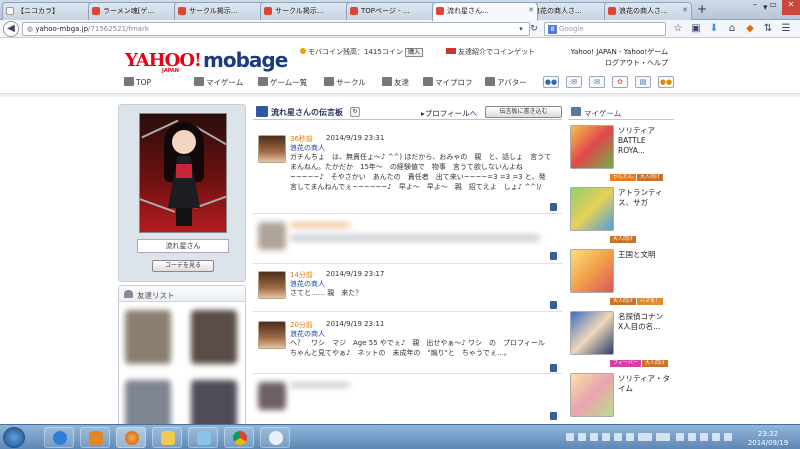  What do you see at coordinates (755, 7) in the screenshot?
I see `minimize-icon: –` at bounding box center [755, 7].